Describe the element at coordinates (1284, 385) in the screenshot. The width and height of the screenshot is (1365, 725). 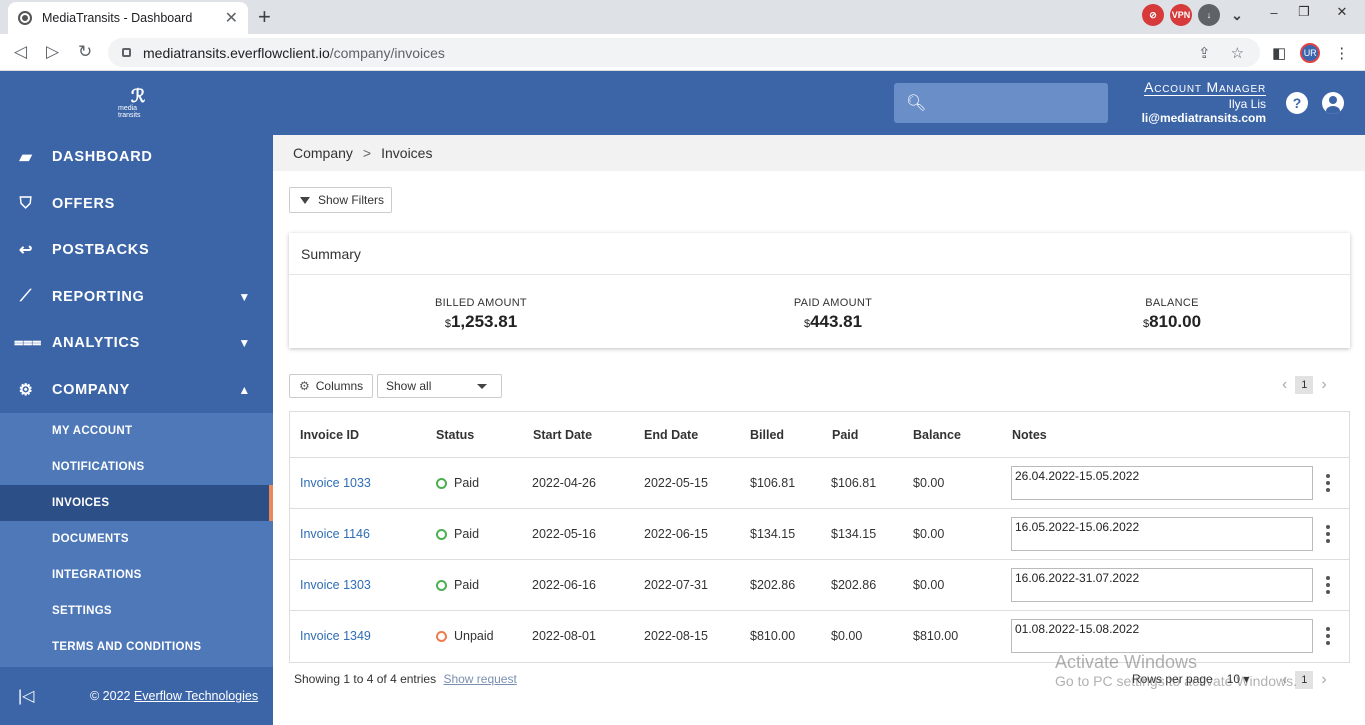
I see `prev-page-icon: ‹` at that location.